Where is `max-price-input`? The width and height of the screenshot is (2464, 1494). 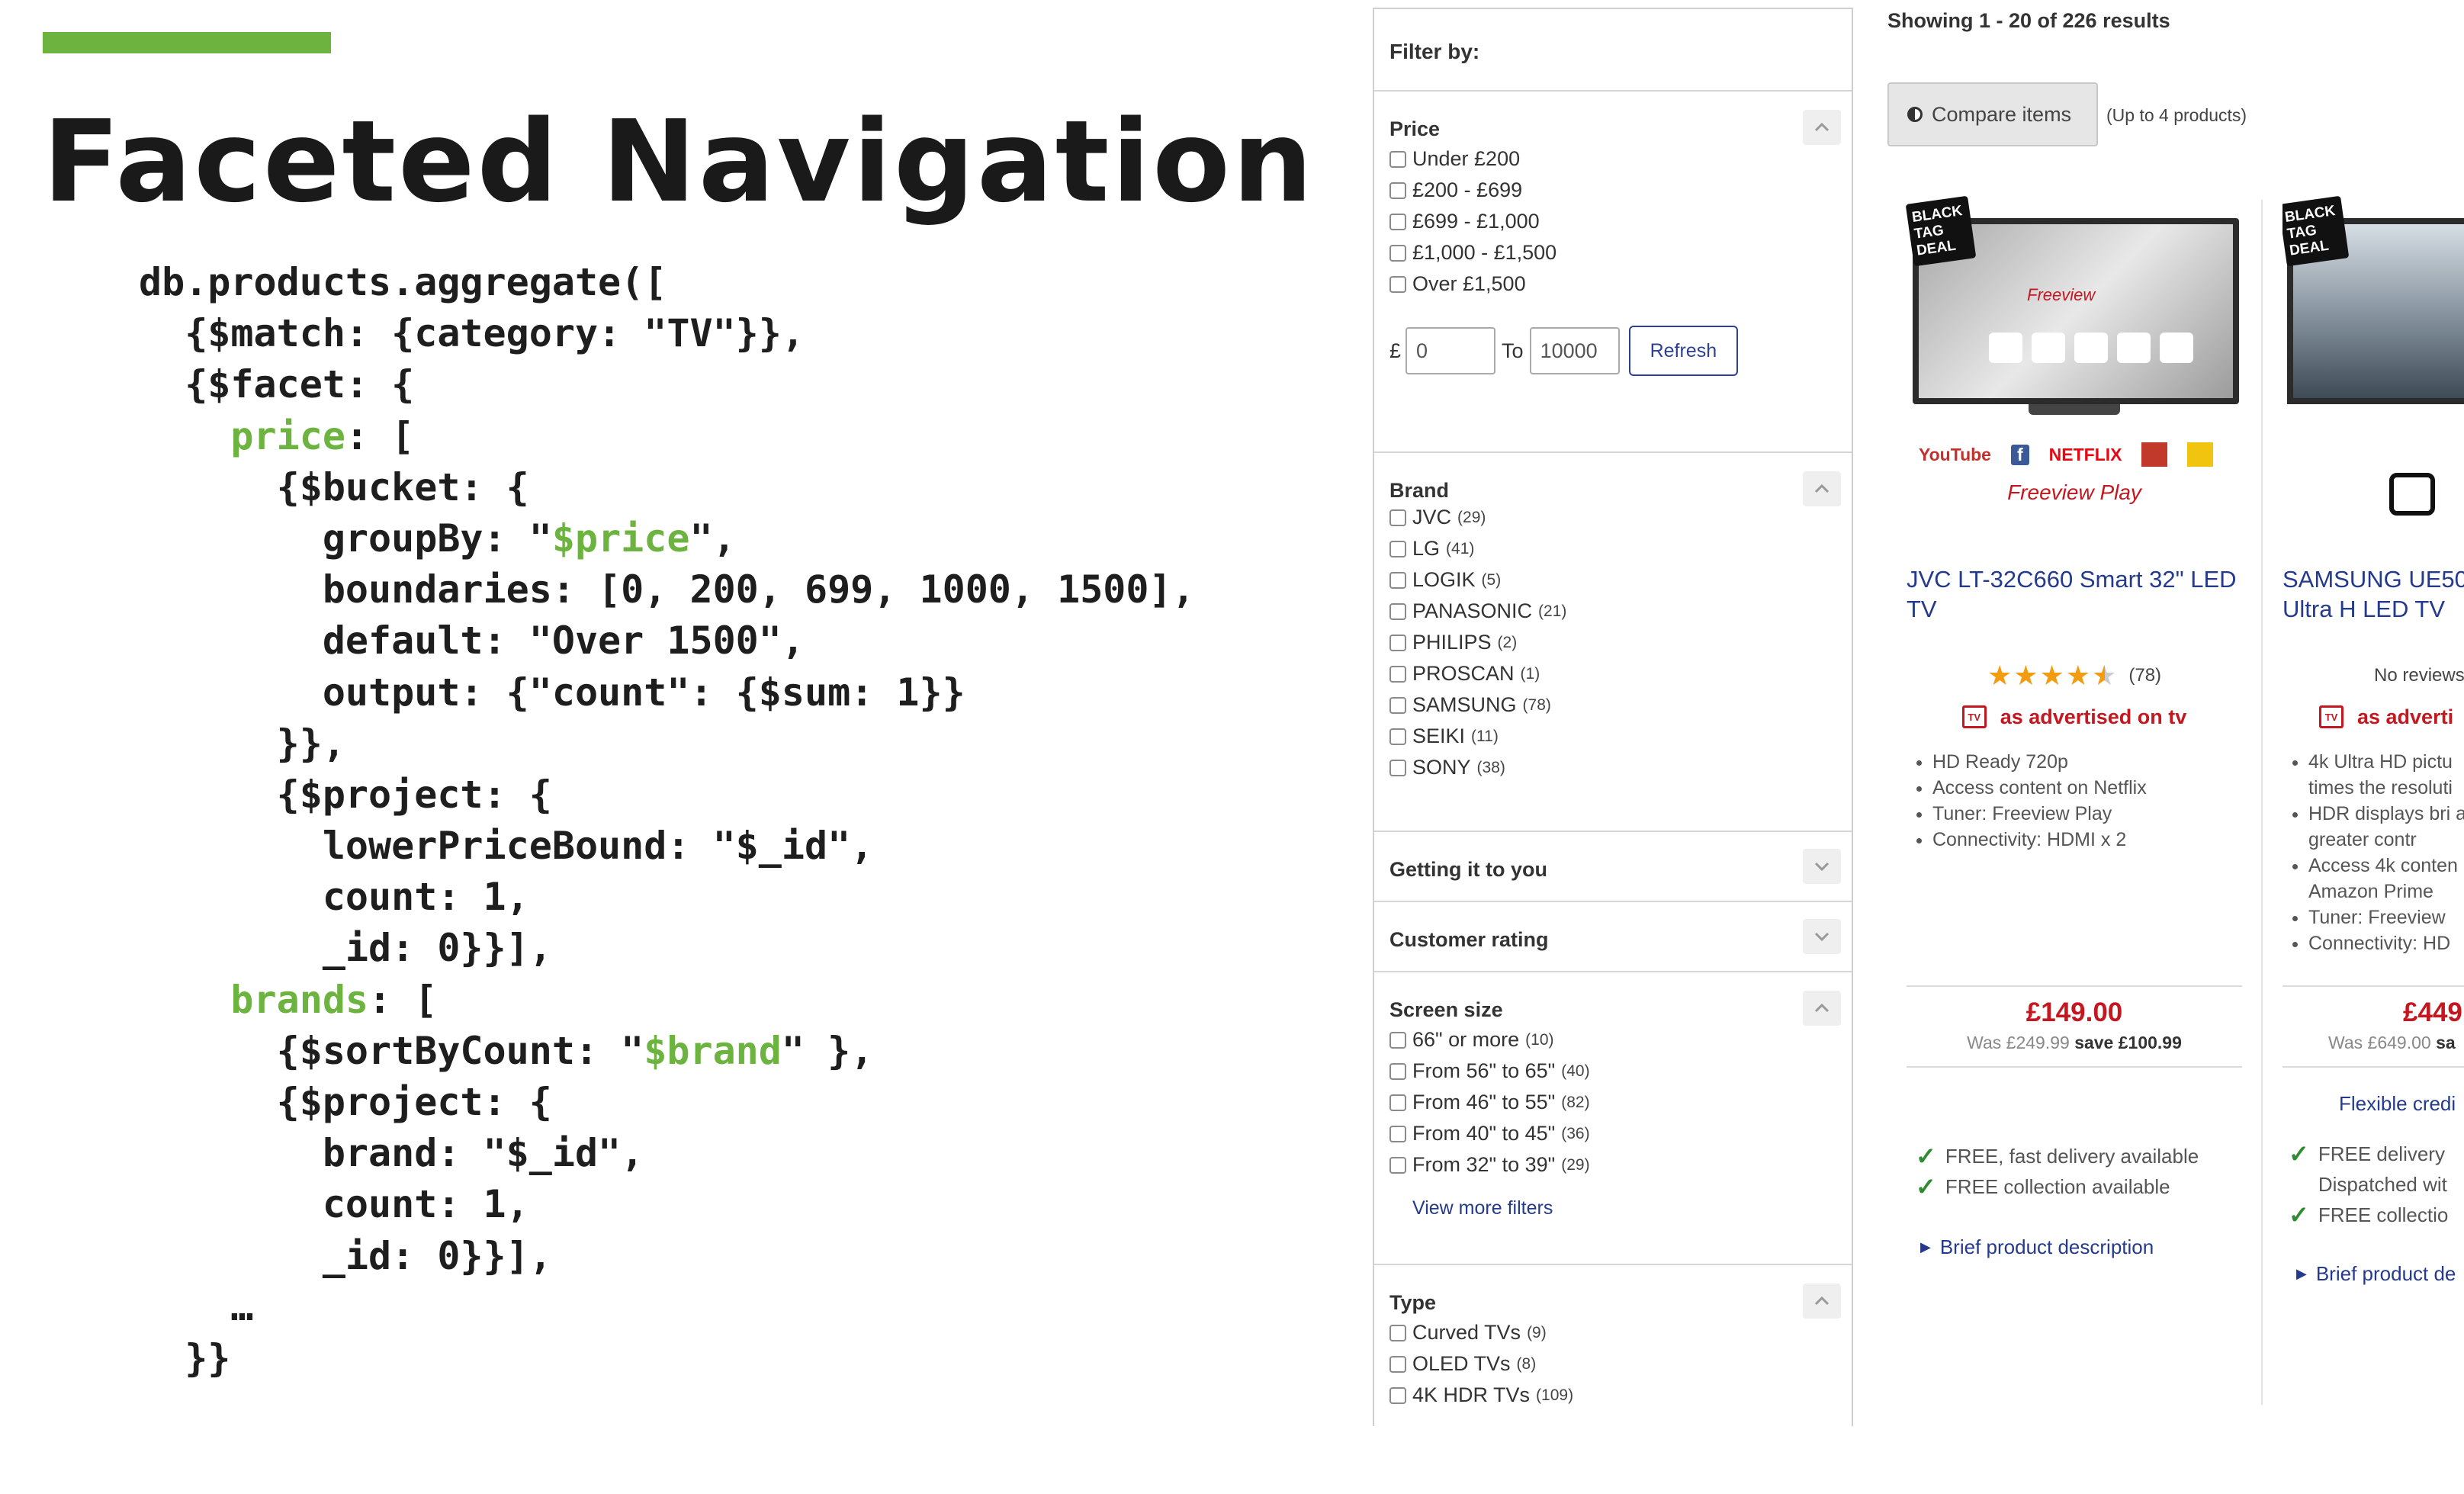 max-price-input is located at coordinates (1574, 351).